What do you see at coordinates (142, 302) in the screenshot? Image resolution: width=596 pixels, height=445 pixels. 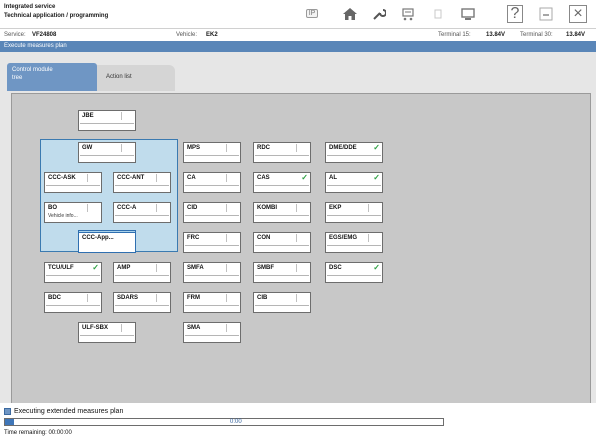 I see `module-sdars: SDARS` at bounding box center [142, 302].